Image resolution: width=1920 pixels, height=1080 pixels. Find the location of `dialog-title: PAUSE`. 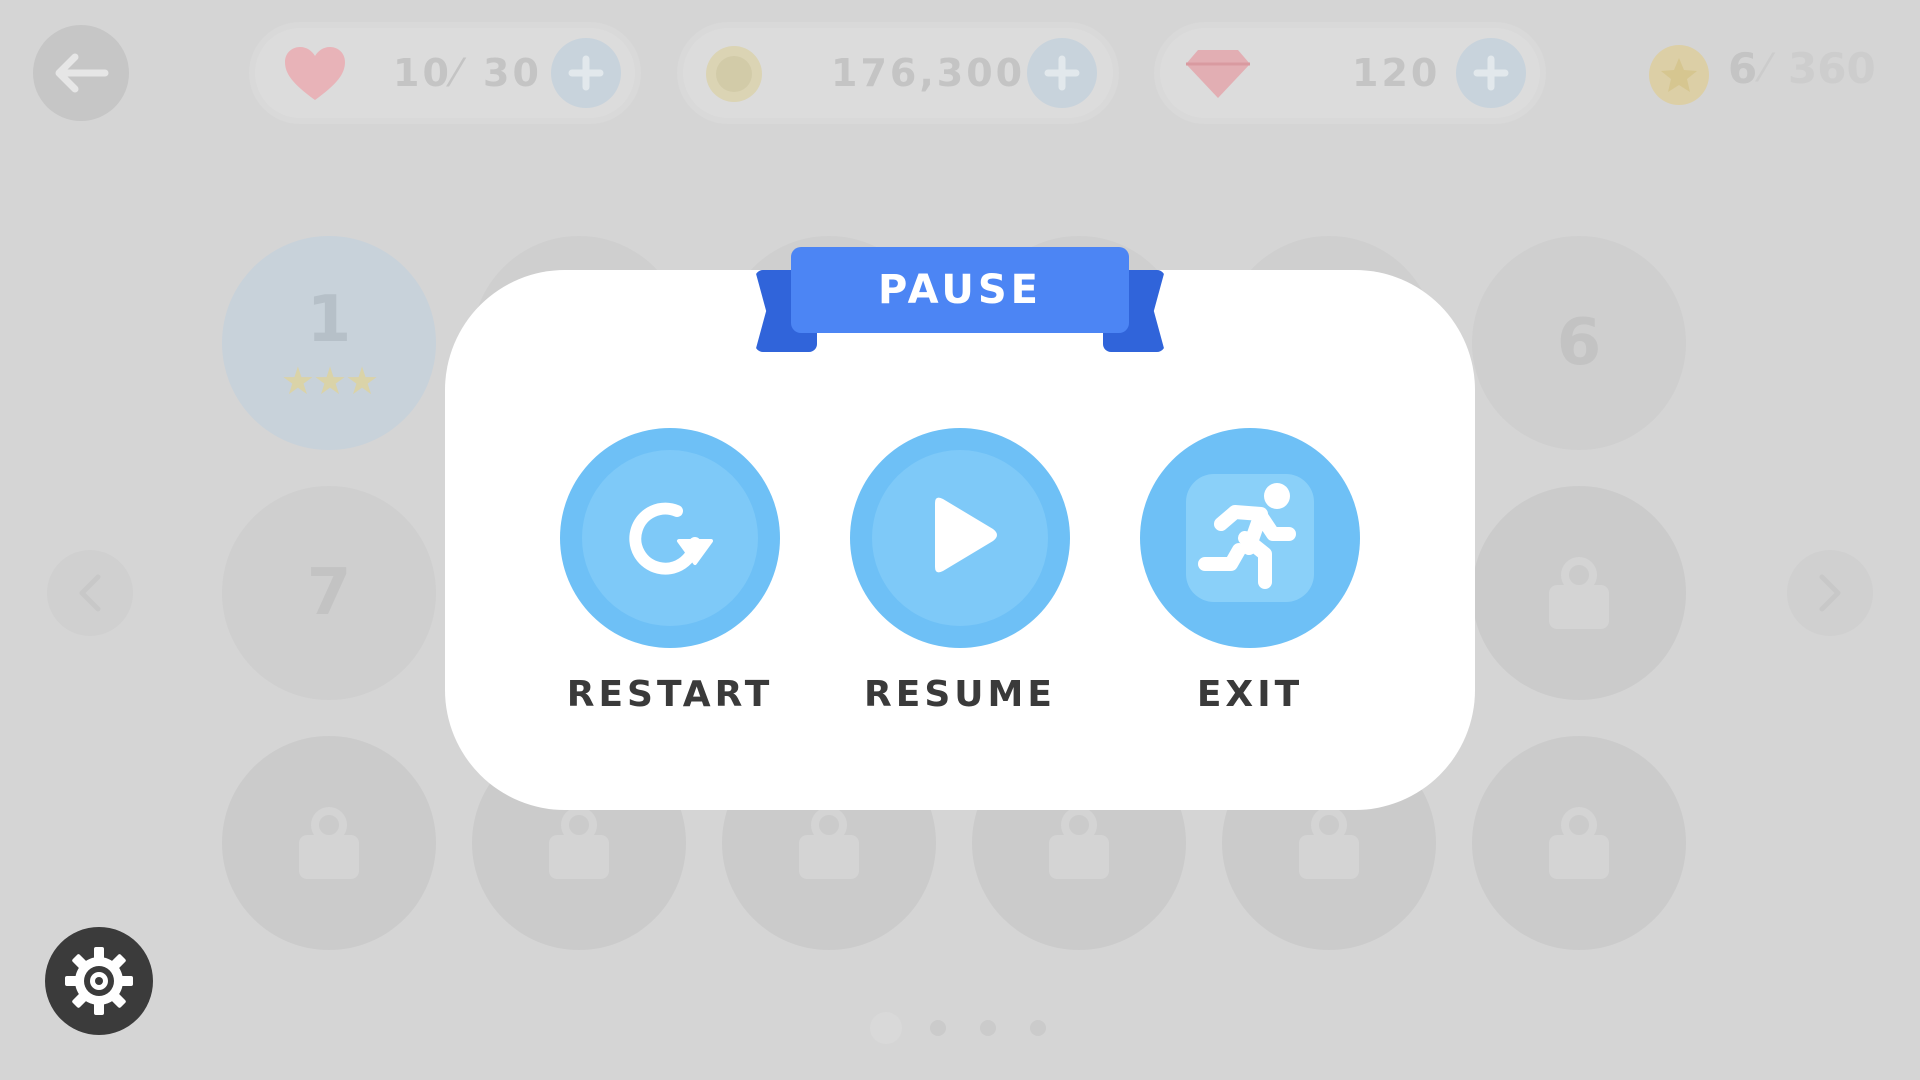

dialog-title: PAUSE is located at coordinates (960, 290).